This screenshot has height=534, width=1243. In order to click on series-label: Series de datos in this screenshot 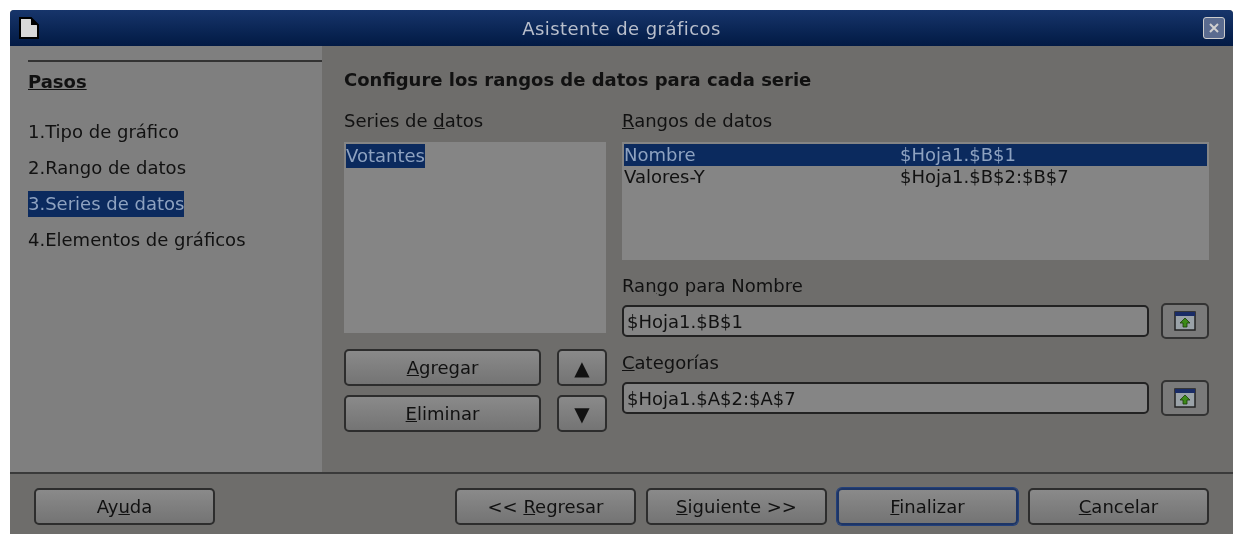, I will do `click(414, 121)`.